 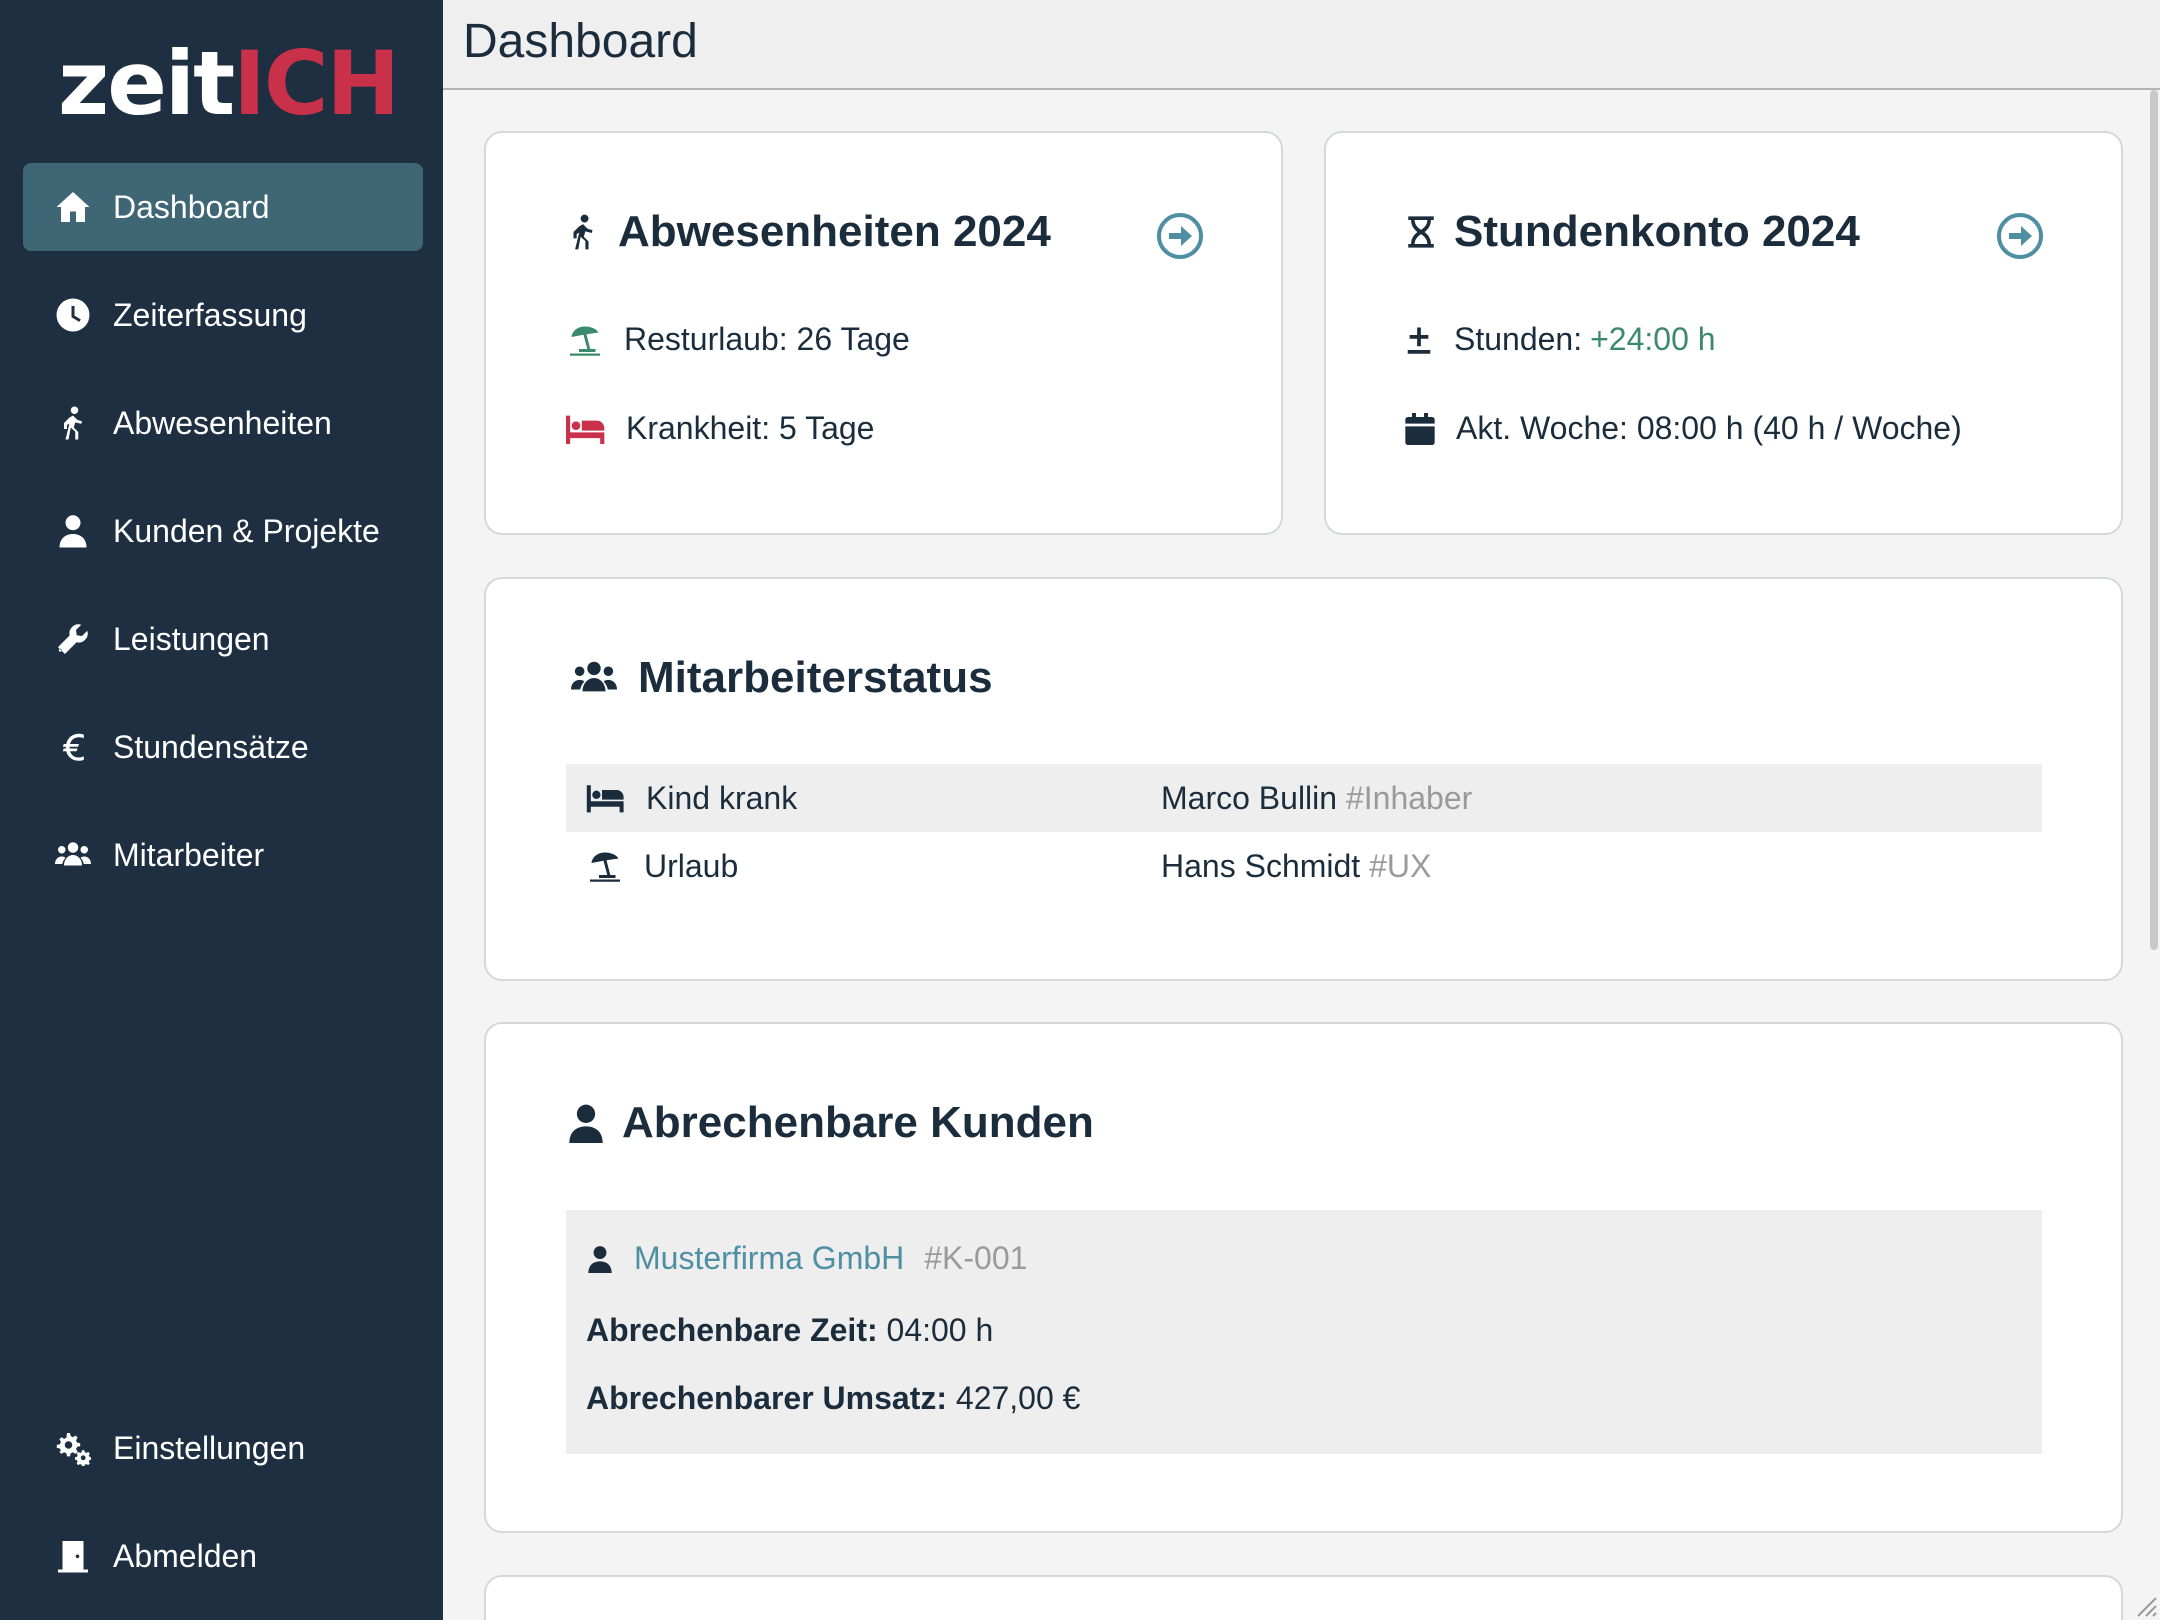 I want to click on door-icon, so click(x=73, y=1556).